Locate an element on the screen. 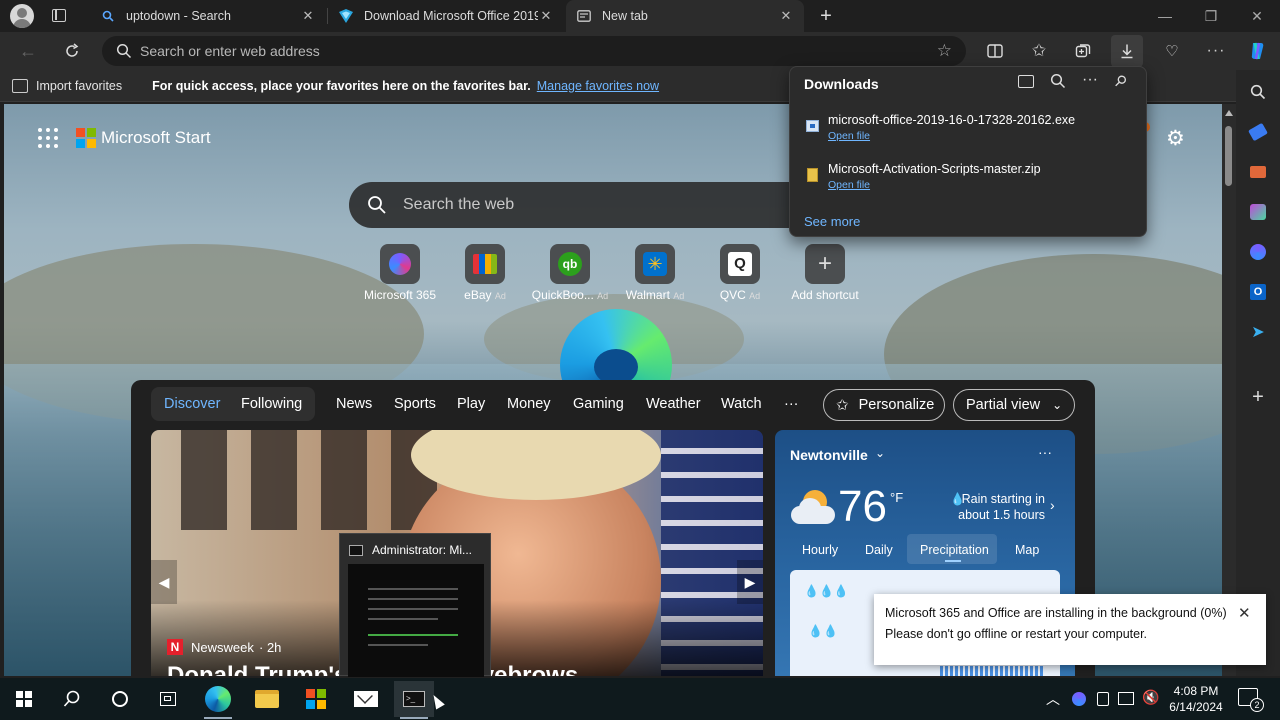 The image size is (1280, 720). task-view-button is located at coordinates (168, 699).